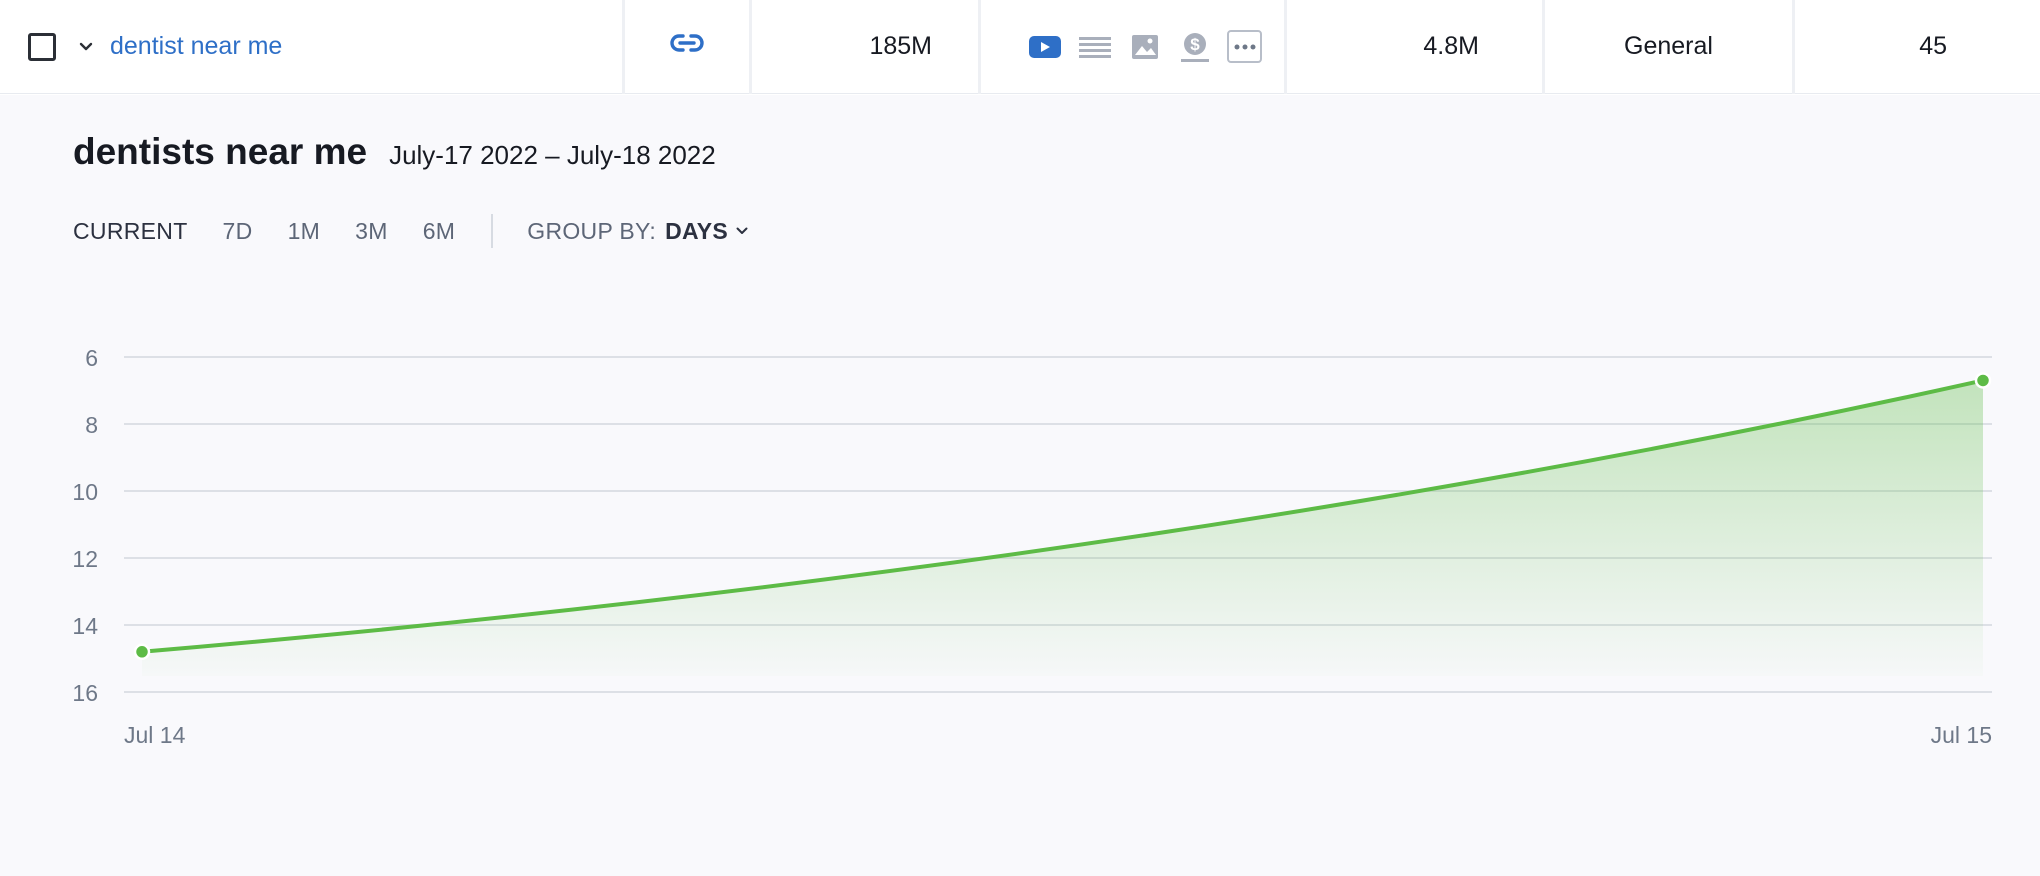  What do you see at coordinates (1095, 47) in the screenshot?
I see `list-icon` at bounding box center [1095, 47].